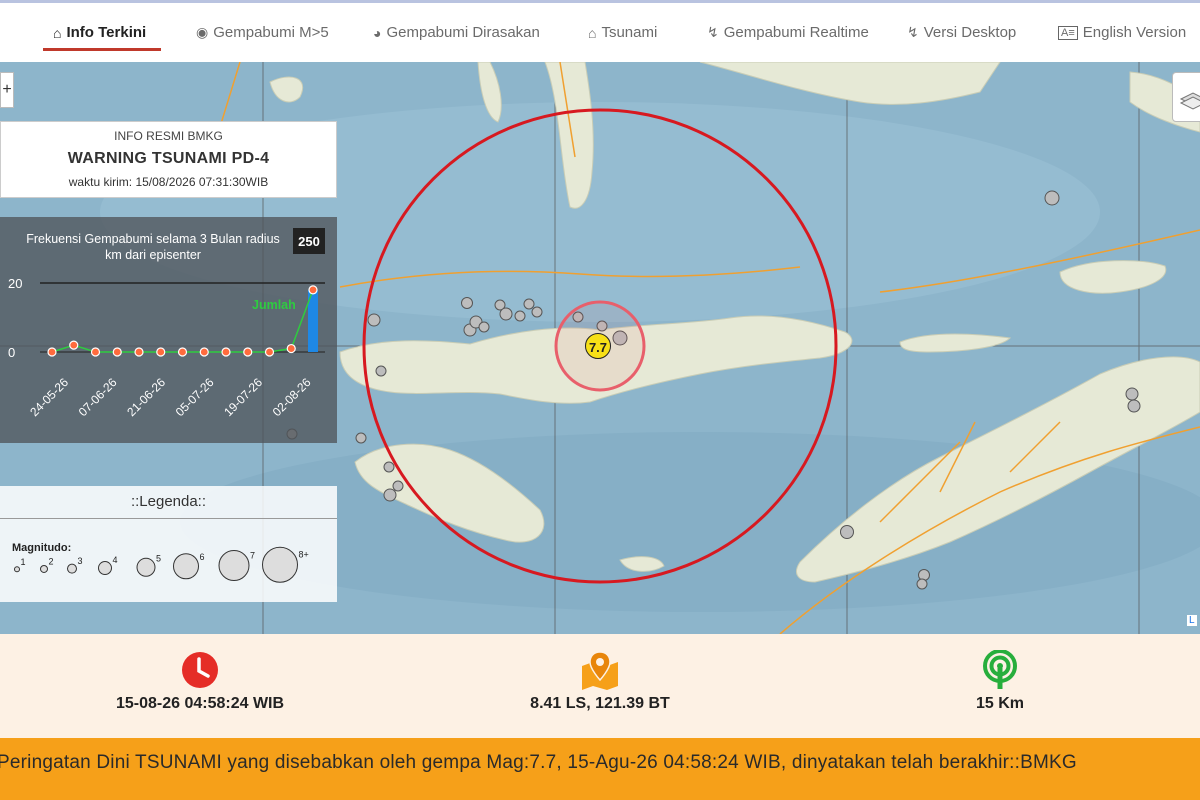 The height and width of the screenshot is (800, 1200). I want to click on map-pin-icon, so click(600, 670).